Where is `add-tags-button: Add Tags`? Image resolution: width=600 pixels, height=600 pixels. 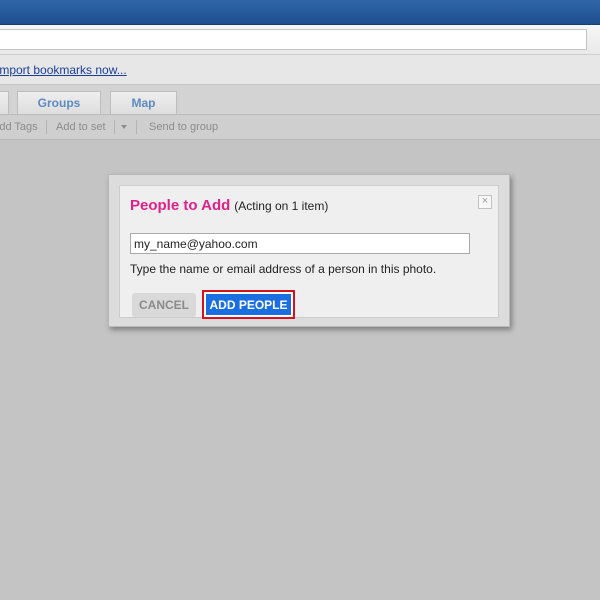 add-tags-button: Add Tags is located at coordinates (19, 127).